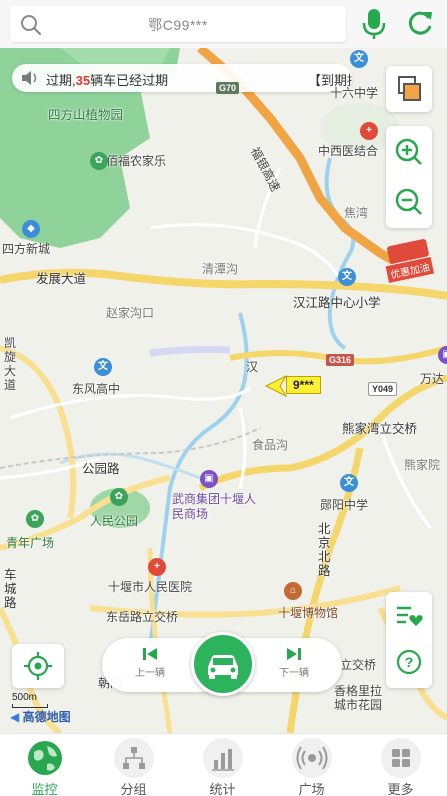  I want to click on tab-group: 分组, so click(133, 765).